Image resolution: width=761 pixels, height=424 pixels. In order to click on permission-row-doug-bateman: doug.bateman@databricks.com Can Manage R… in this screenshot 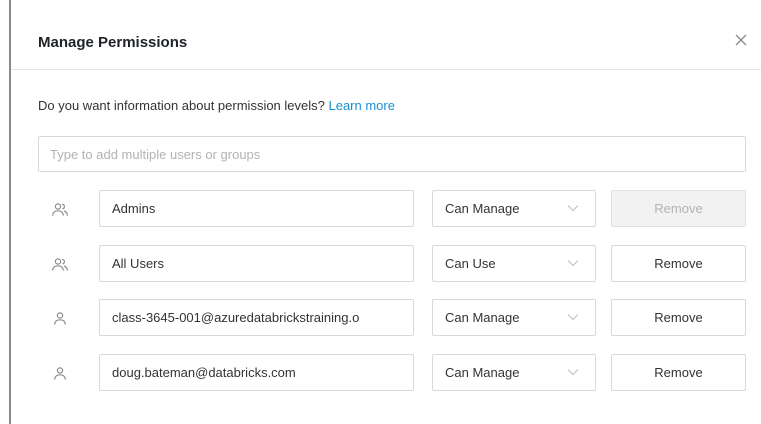, I will do `click(386, 381)`.